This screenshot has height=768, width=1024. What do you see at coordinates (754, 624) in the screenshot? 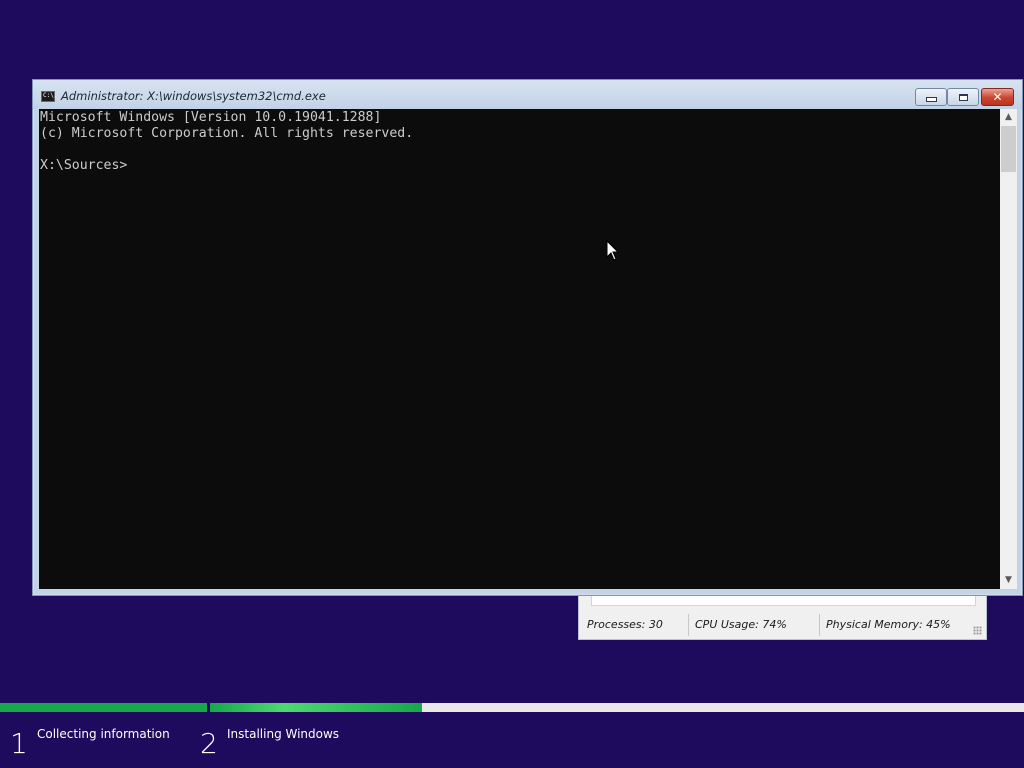
I see `cpu-usage: CPU Usage: 74%` at bounding box center [754, 624].